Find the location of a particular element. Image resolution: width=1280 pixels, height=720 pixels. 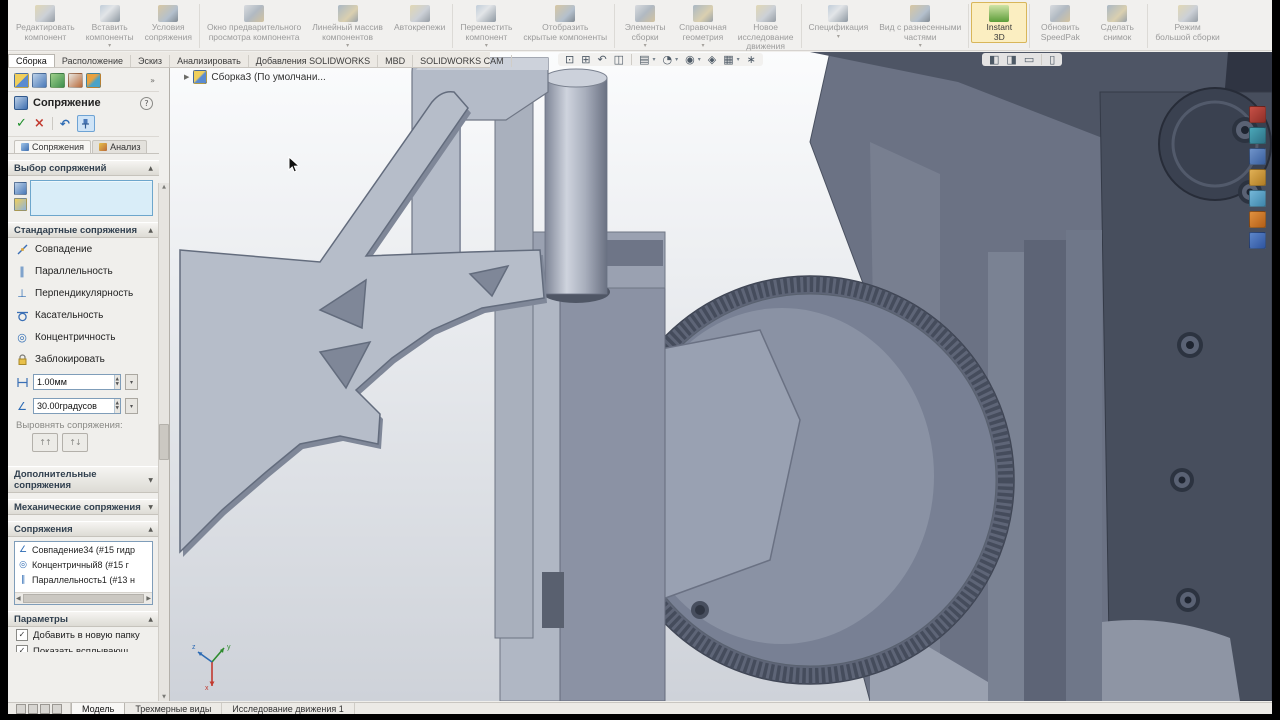

fullscreen-icon: ▯ is located at coordinates (1052, 59).